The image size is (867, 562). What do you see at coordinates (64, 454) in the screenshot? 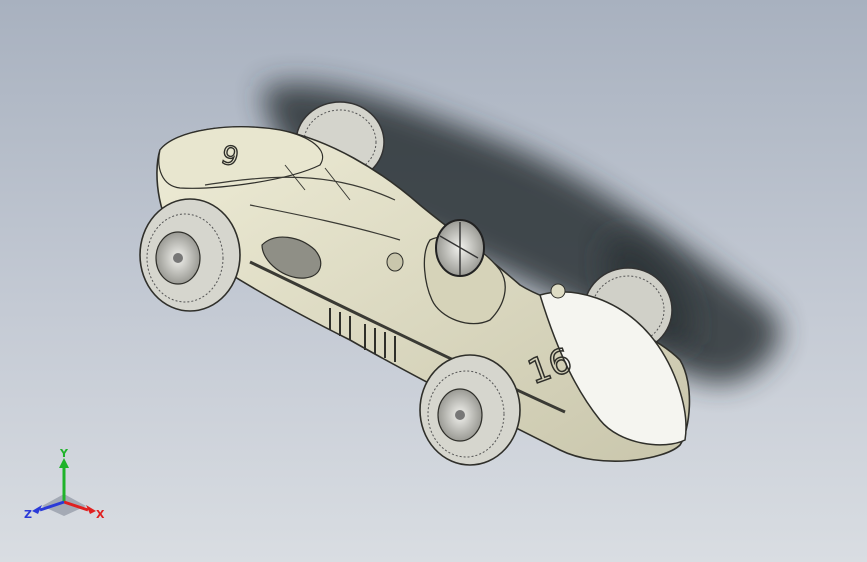
I see `y-axis-label: Y` at bounding box center [64, 454].